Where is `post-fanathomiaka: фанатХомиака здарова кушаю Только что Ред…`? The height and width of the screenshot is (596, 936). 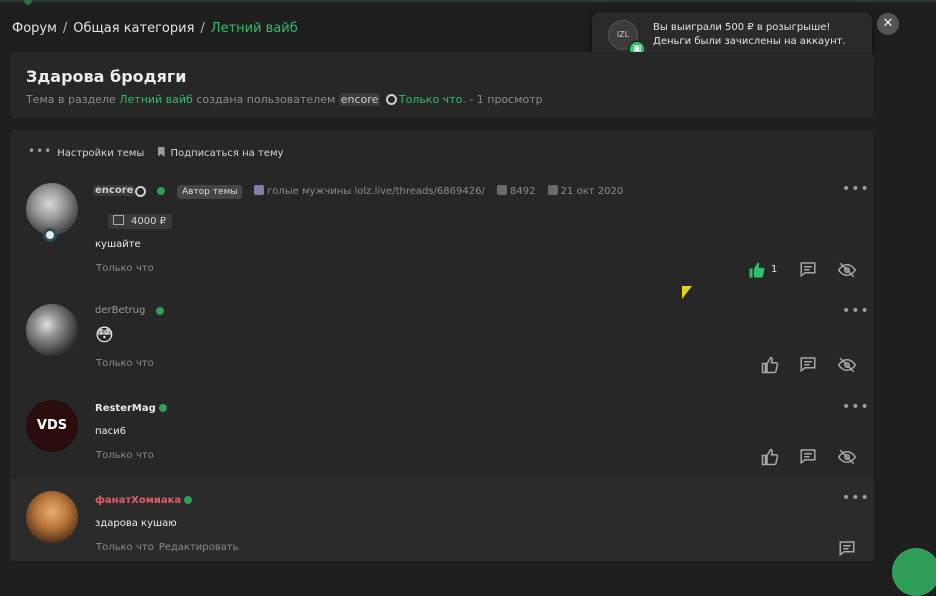
post-fanathomiaka: фанатХомиака здарова кушаю Только что Ред… is located at coordinates (442, 519).